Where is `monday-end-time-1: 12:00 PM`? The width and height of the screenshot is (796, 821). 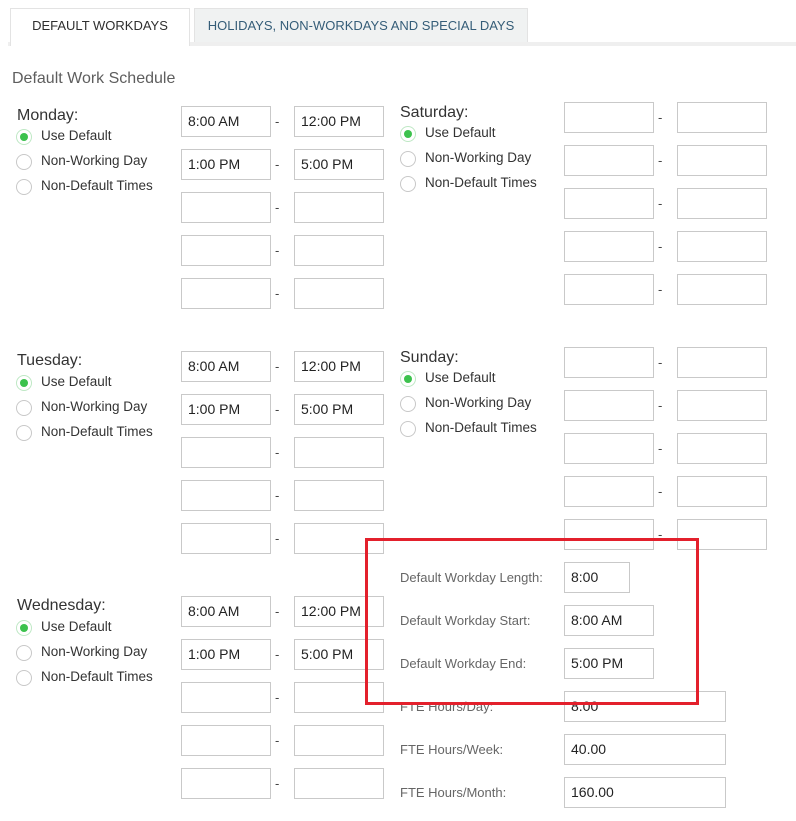
monday-end-time-1: 12:00 PM is located at coordinates (339, 121).